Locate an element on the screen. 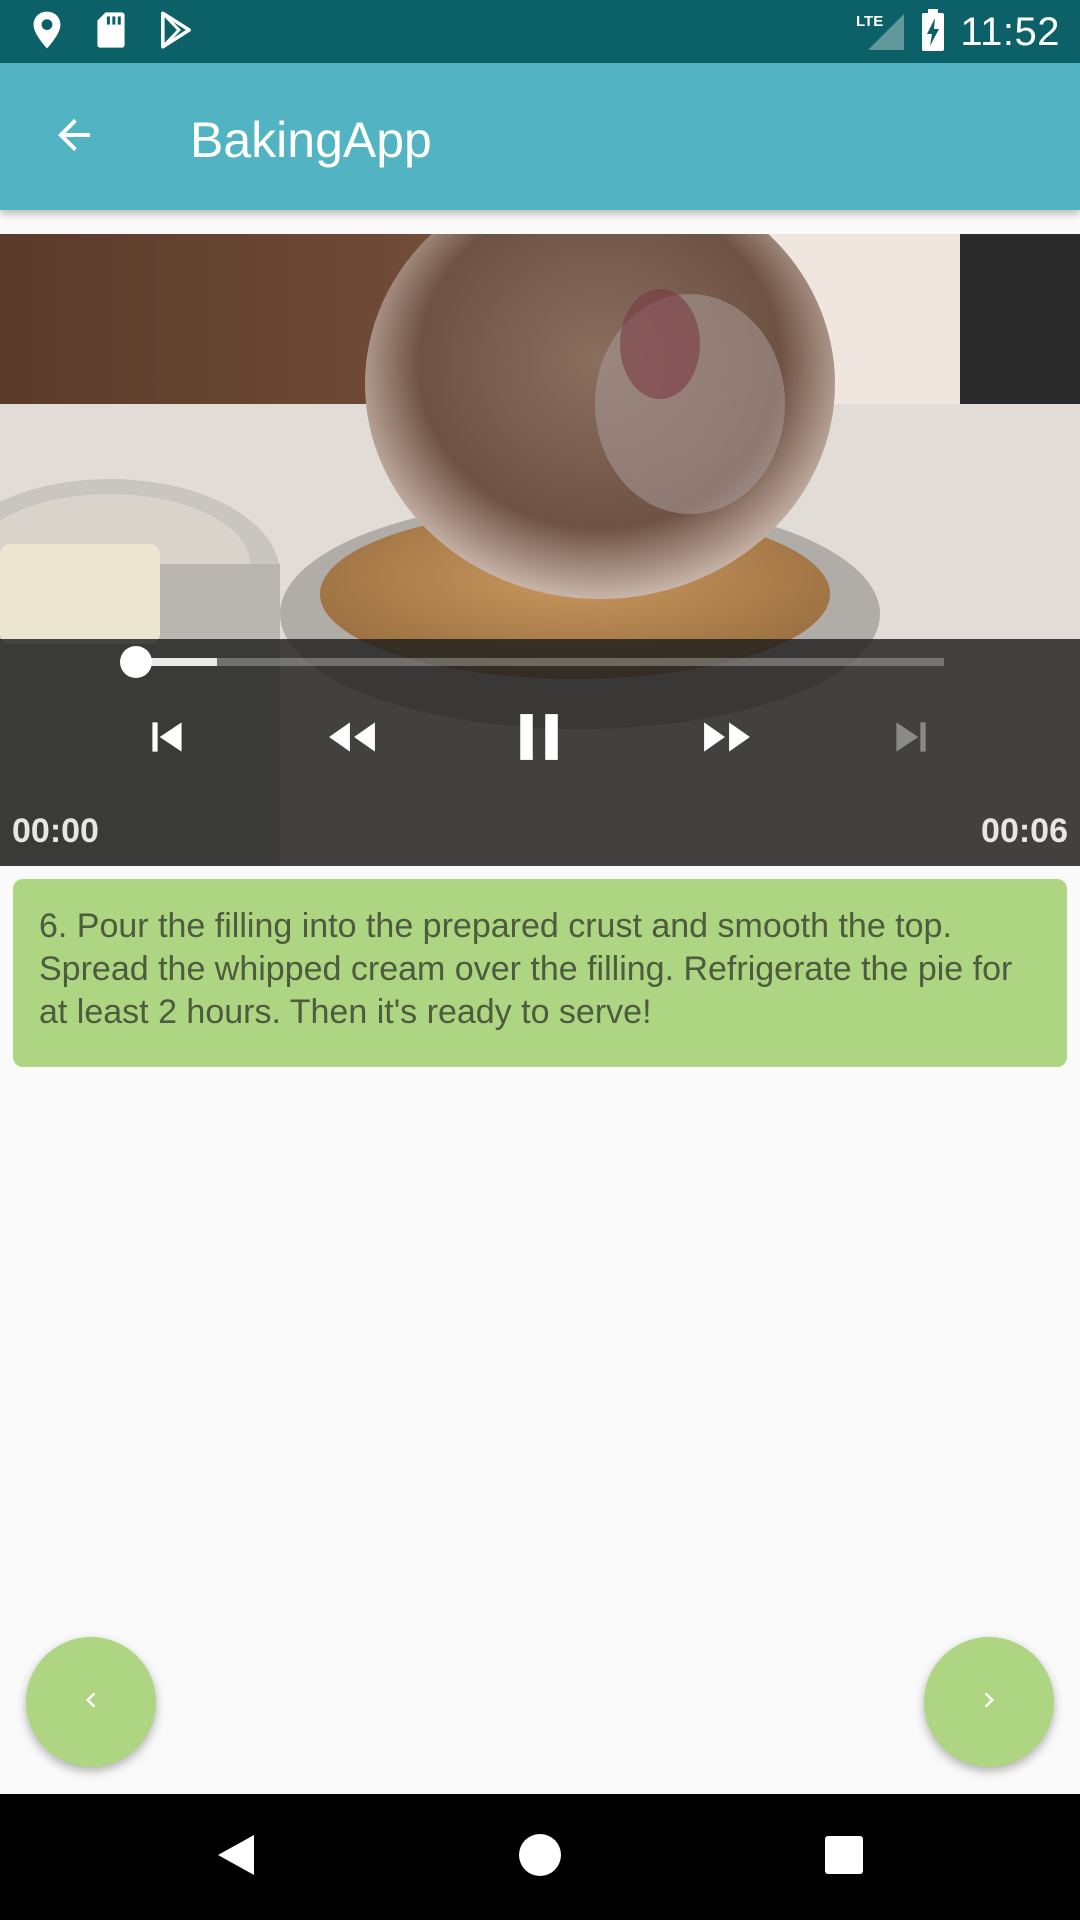 Image resolution: width=1080 pixels, height=1920 pixels. skip-previous-icon is located at coordinates (167, 739).